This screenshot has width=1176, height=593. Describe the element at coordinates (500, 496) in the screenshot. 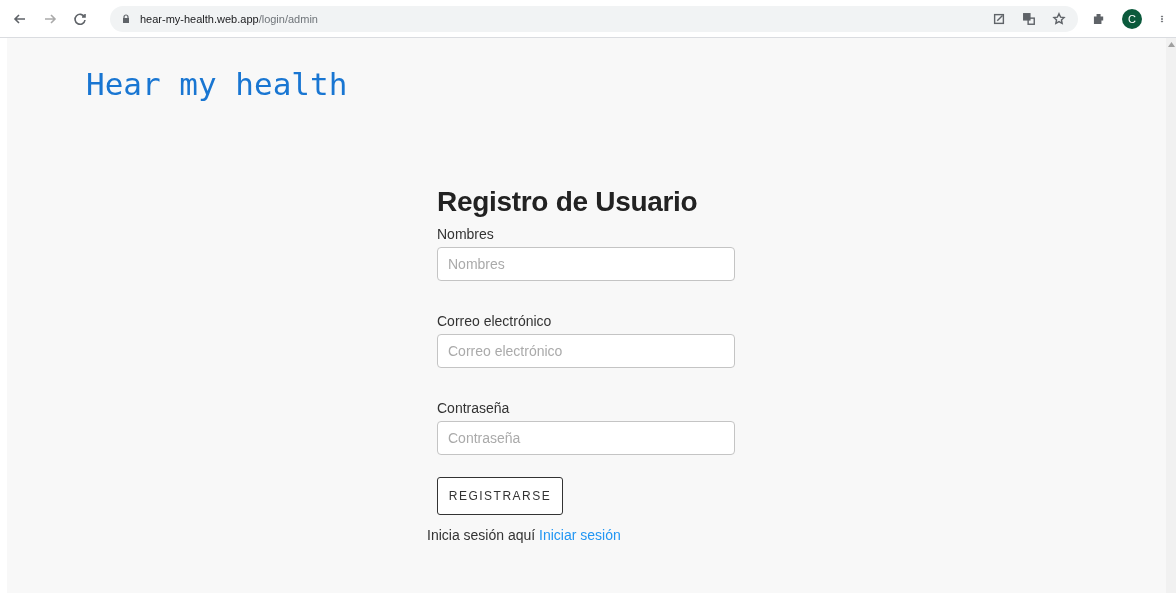

I see `register-button: REGISTRARSE` at that location.